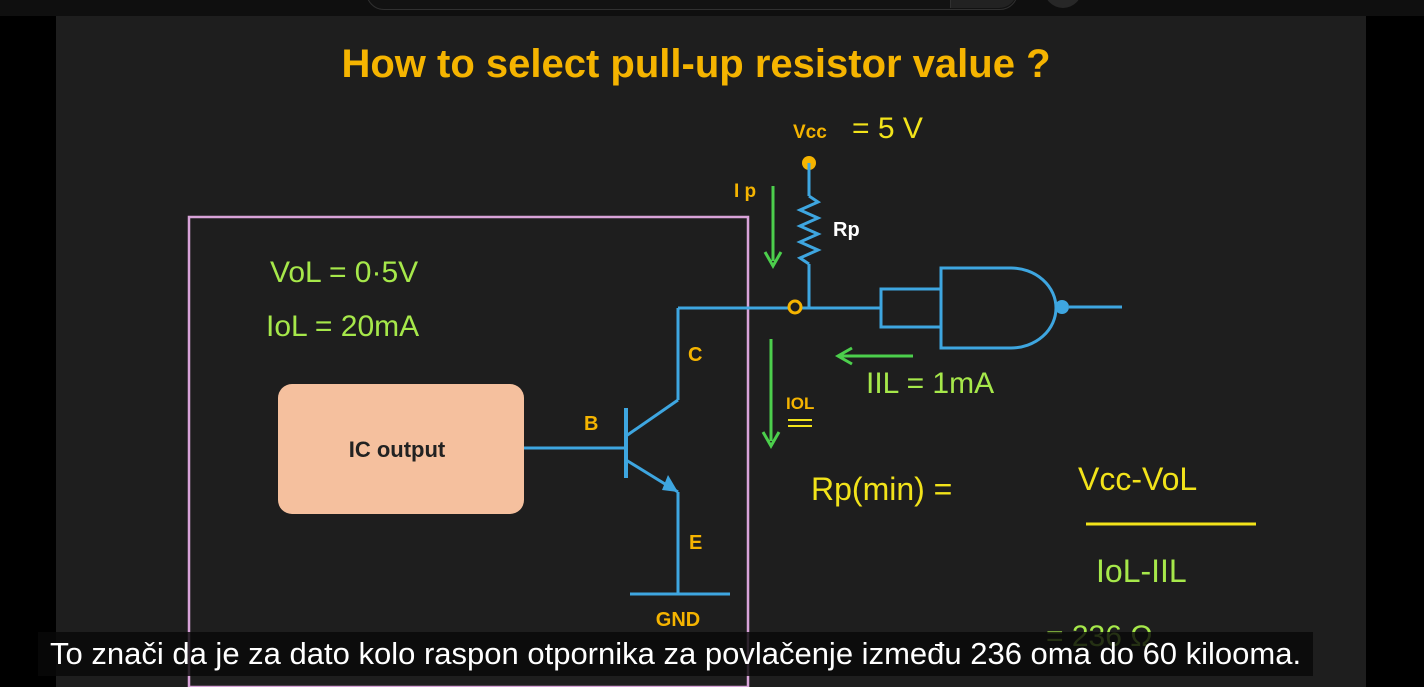  What do you see at coordinates (591, 424) in the screenshot?
I see `base-label: B` at bounding box center [591, 424].